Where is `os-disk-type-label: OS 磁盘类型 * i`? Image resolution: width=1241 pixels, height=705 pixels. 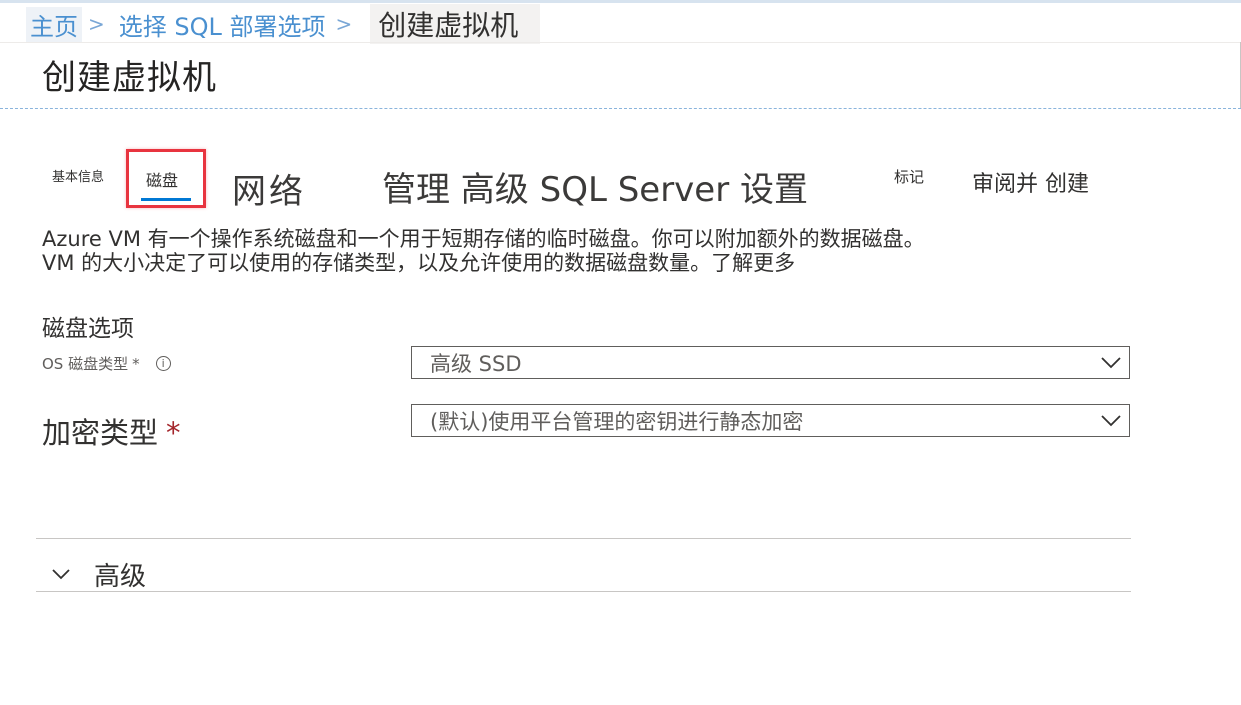 os-disk-type-label: OS 磁盘类型 * i is located at coordinates (106, 363).